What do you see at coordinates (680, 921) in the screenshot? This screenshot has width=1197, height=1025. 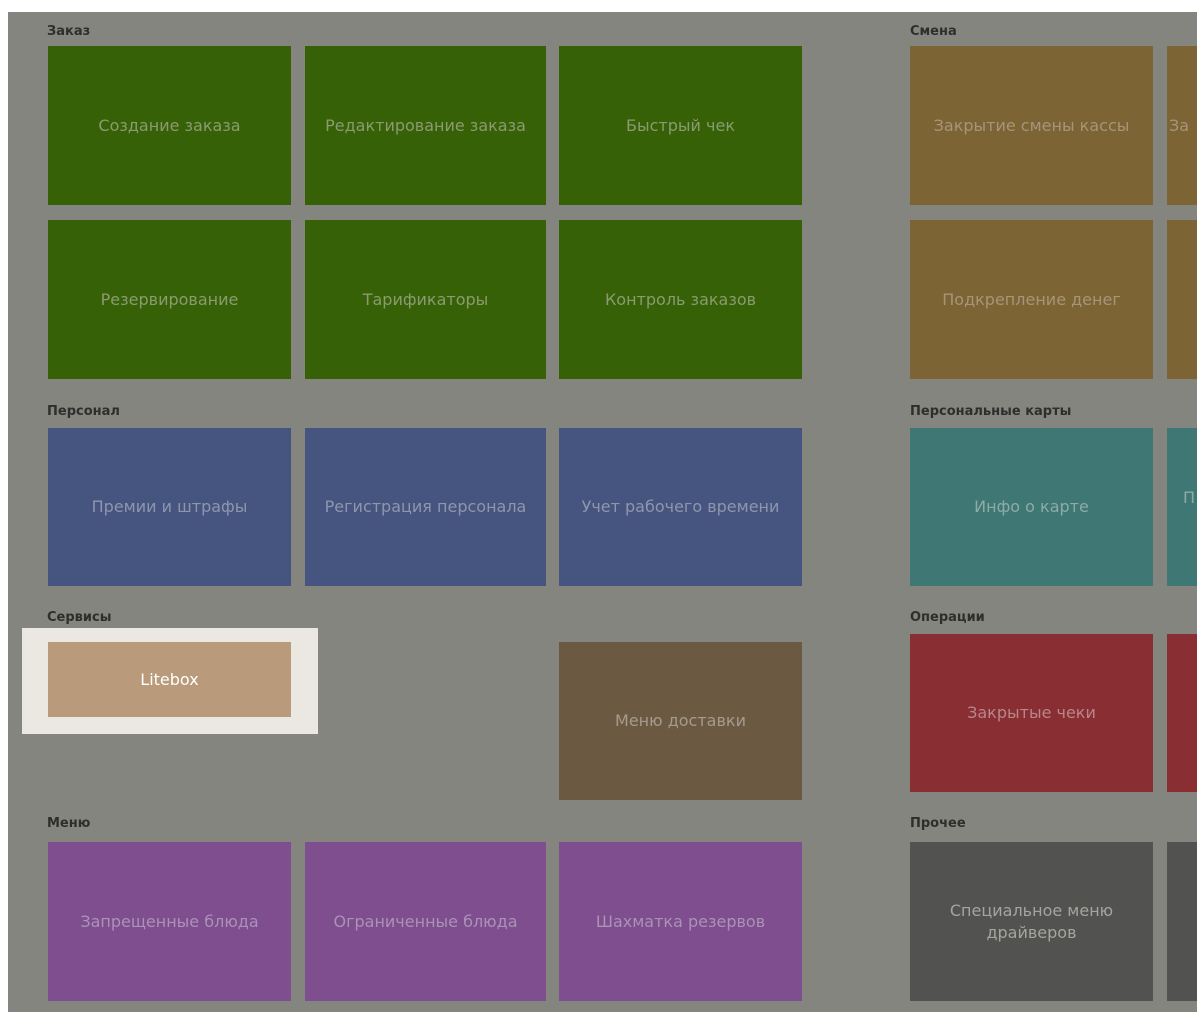 I see `reservation-grid-button: Шахматка резервов` at bounding box center [680, 921].